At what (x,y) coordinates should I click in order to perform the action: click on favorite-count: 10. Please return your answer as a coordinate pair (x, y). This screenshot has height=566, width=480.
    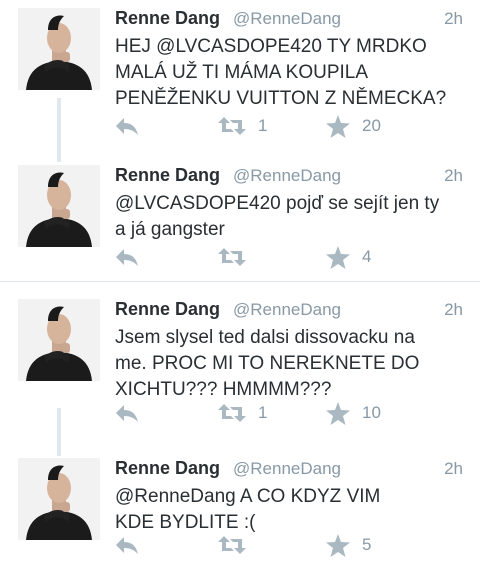
    Looking at the image, I should click on (371, 412).